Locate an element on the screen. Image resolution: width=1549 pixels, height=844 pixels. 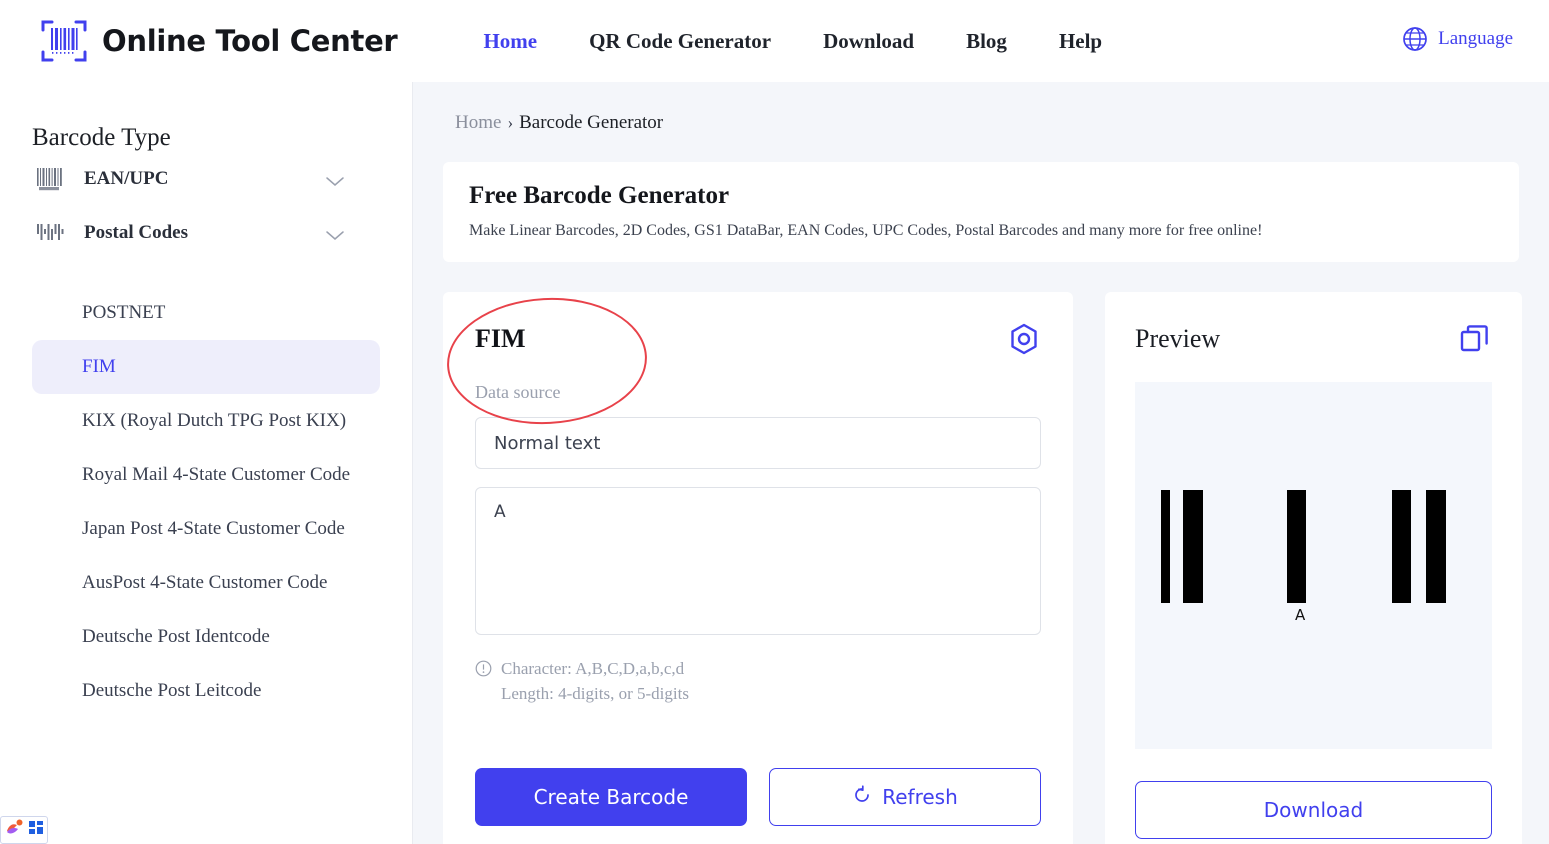
preview-title: Preview is located at coordinates (1178, 338).